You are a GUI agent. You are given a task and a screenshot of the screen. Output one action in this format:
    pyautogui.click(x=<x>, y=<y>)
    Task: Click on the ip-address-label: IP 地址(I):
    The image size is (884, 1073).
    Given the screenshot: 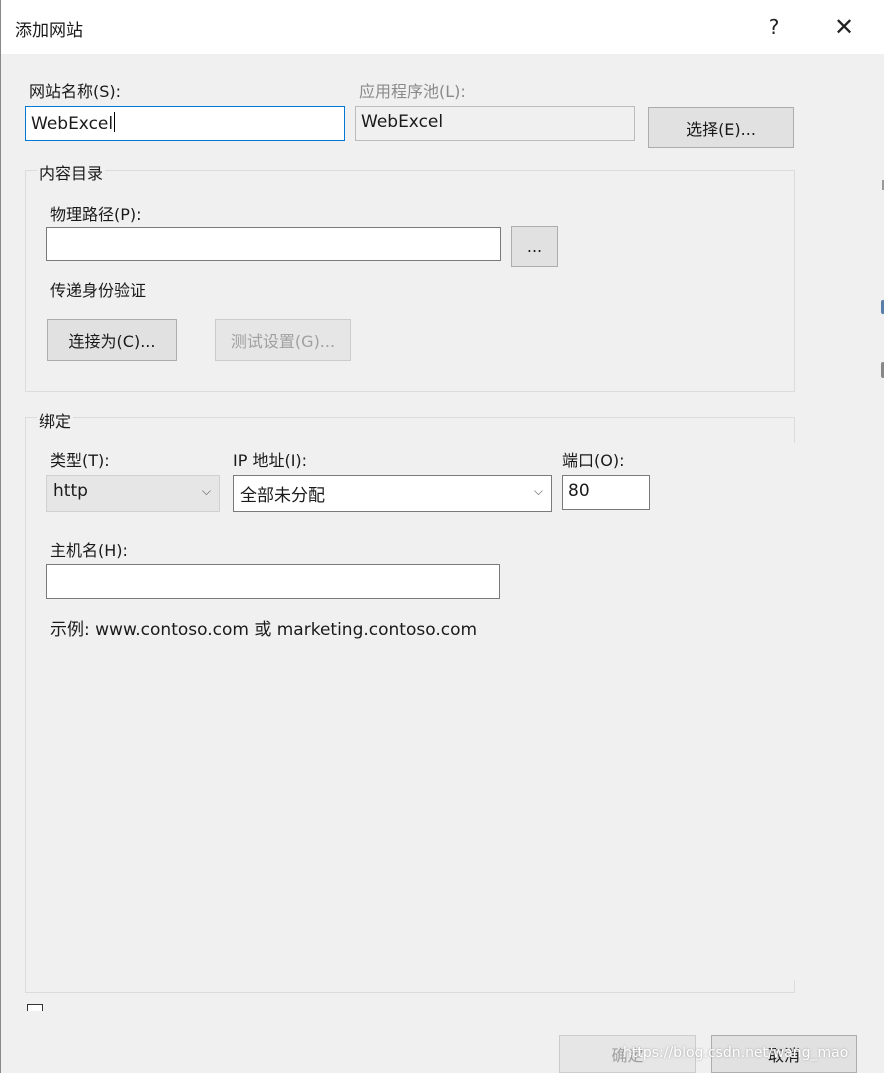 What is the action you would take?
    pyautogui.click(x=270, y=460)
    